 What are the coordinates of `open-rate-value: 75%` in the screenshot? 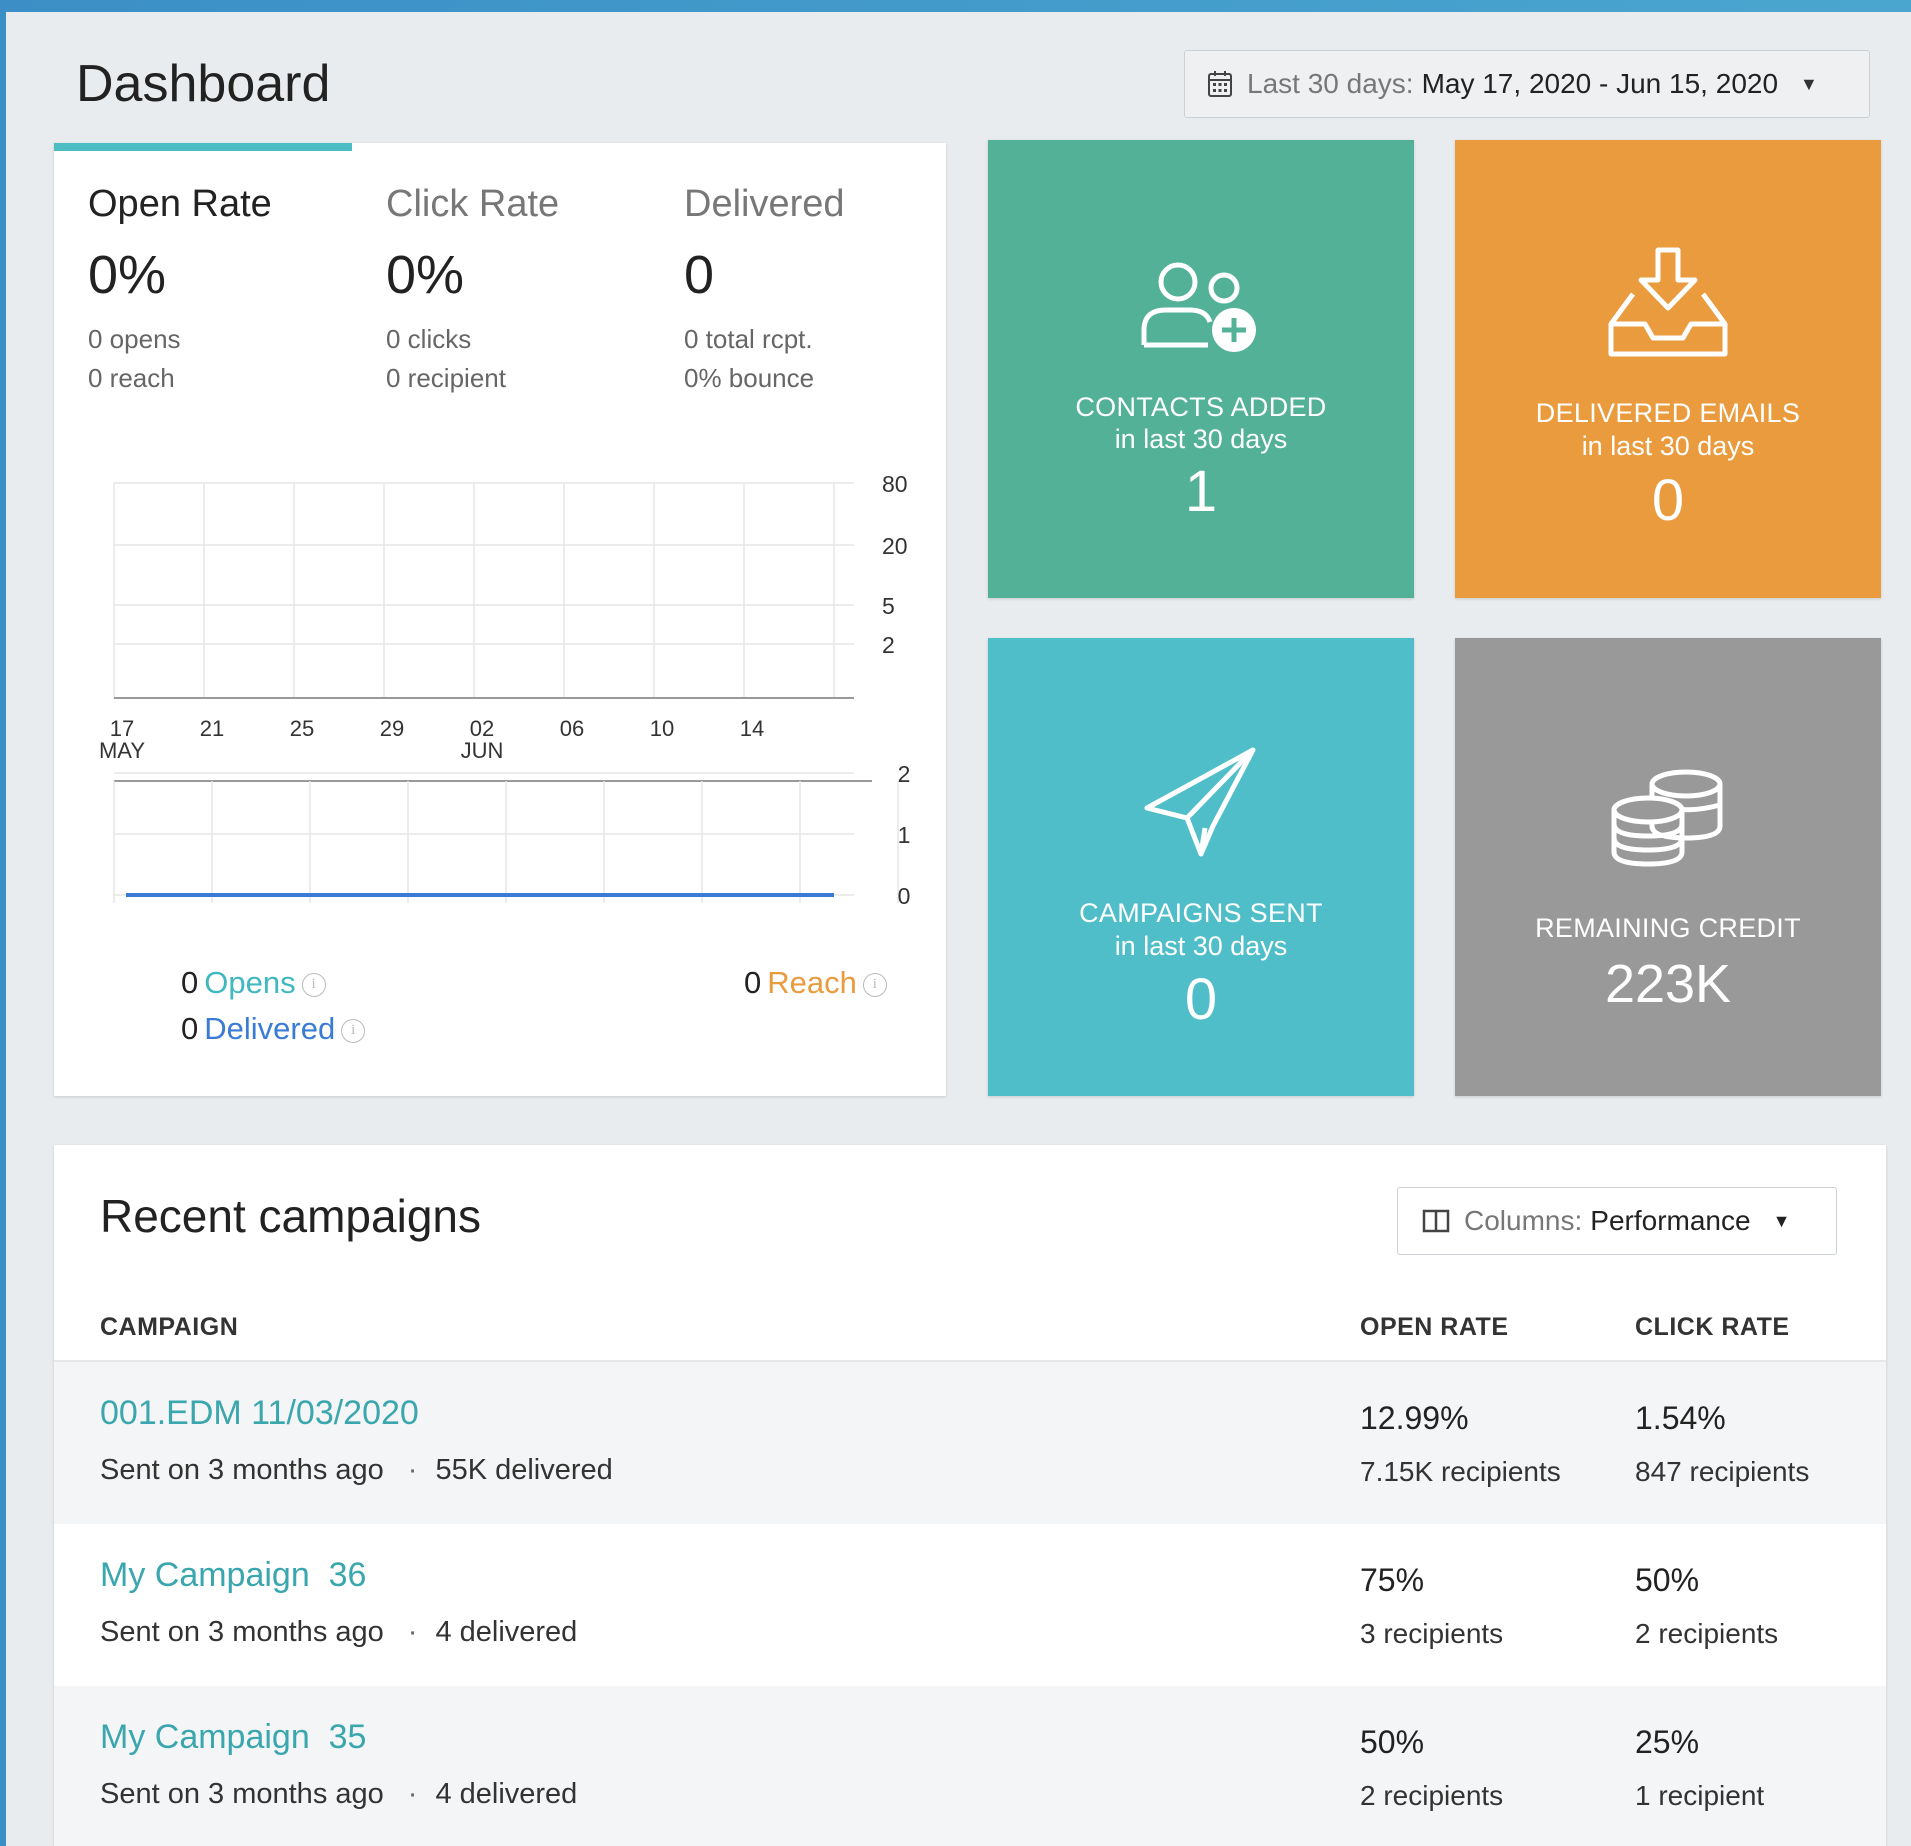 It's located at (1392, 1580).